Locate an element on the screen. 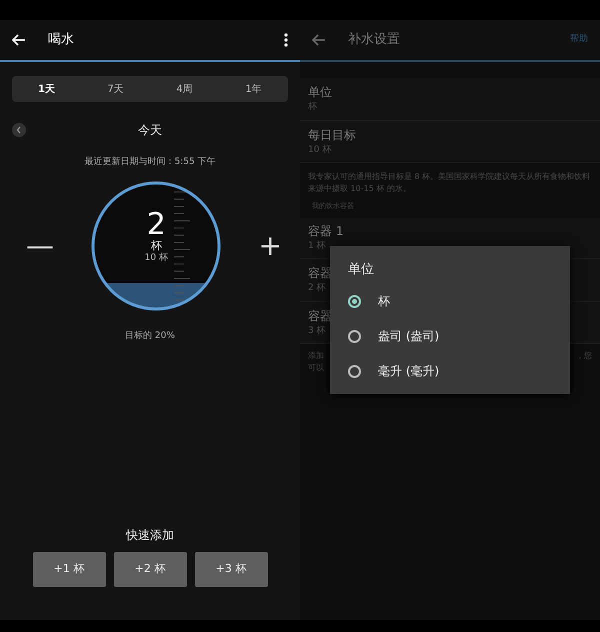 This screenshot has width=600, height=632. intake-unit: 杯 is located at coordinates (156, 246).